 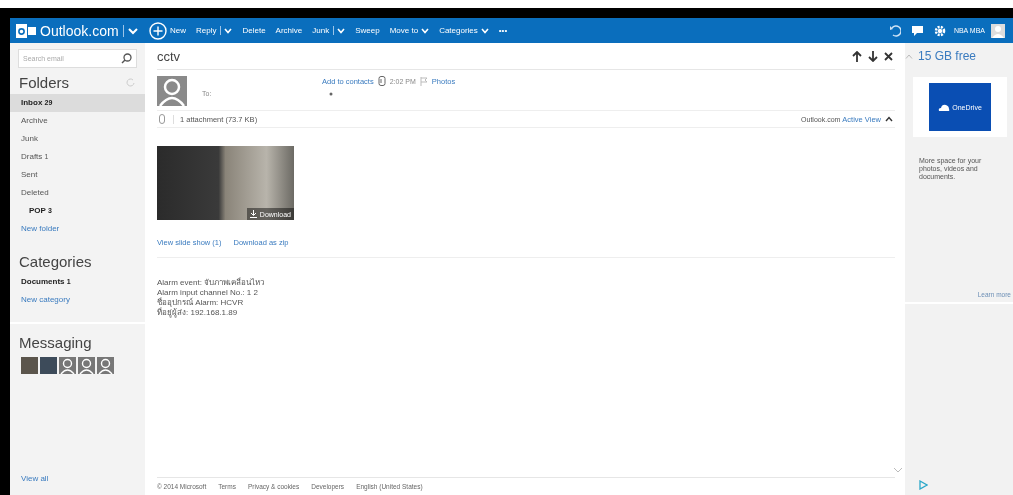 I want to click on arrow-up-icon, so click(x=857, y=56).